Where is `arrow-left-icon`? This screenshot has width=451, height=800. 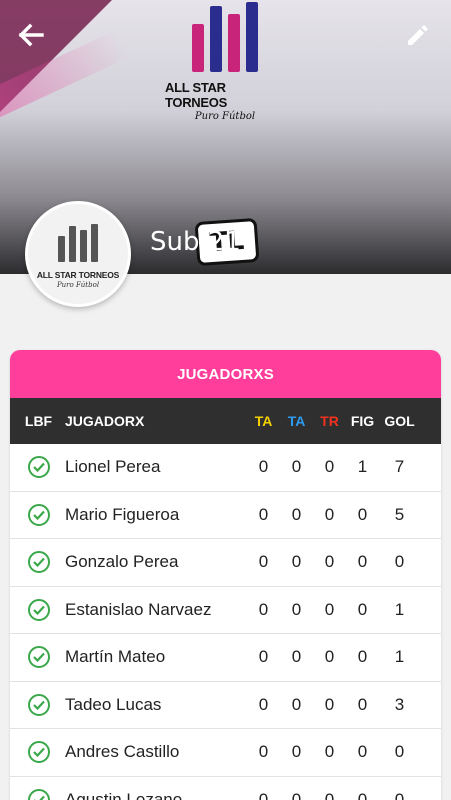 arrow-left-icon is located at coordinates (31, 35).